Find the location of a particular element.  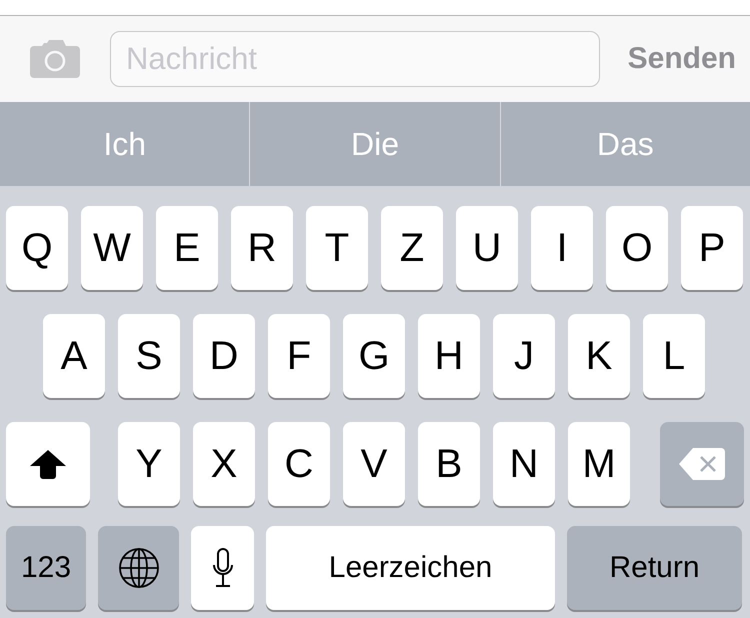

letter-key: E is located at coordinates (187, 248).